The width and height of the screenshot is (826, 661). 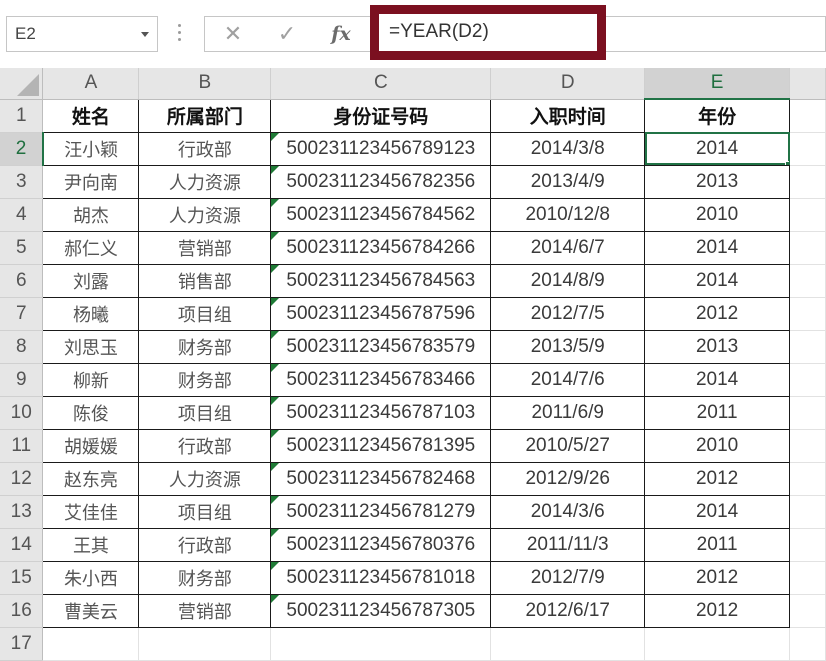 What do you see at coordinates (381, 544) in the screenshot?
I see `cell-id-number: 500231123456780376` at bounding box center [381, 544].